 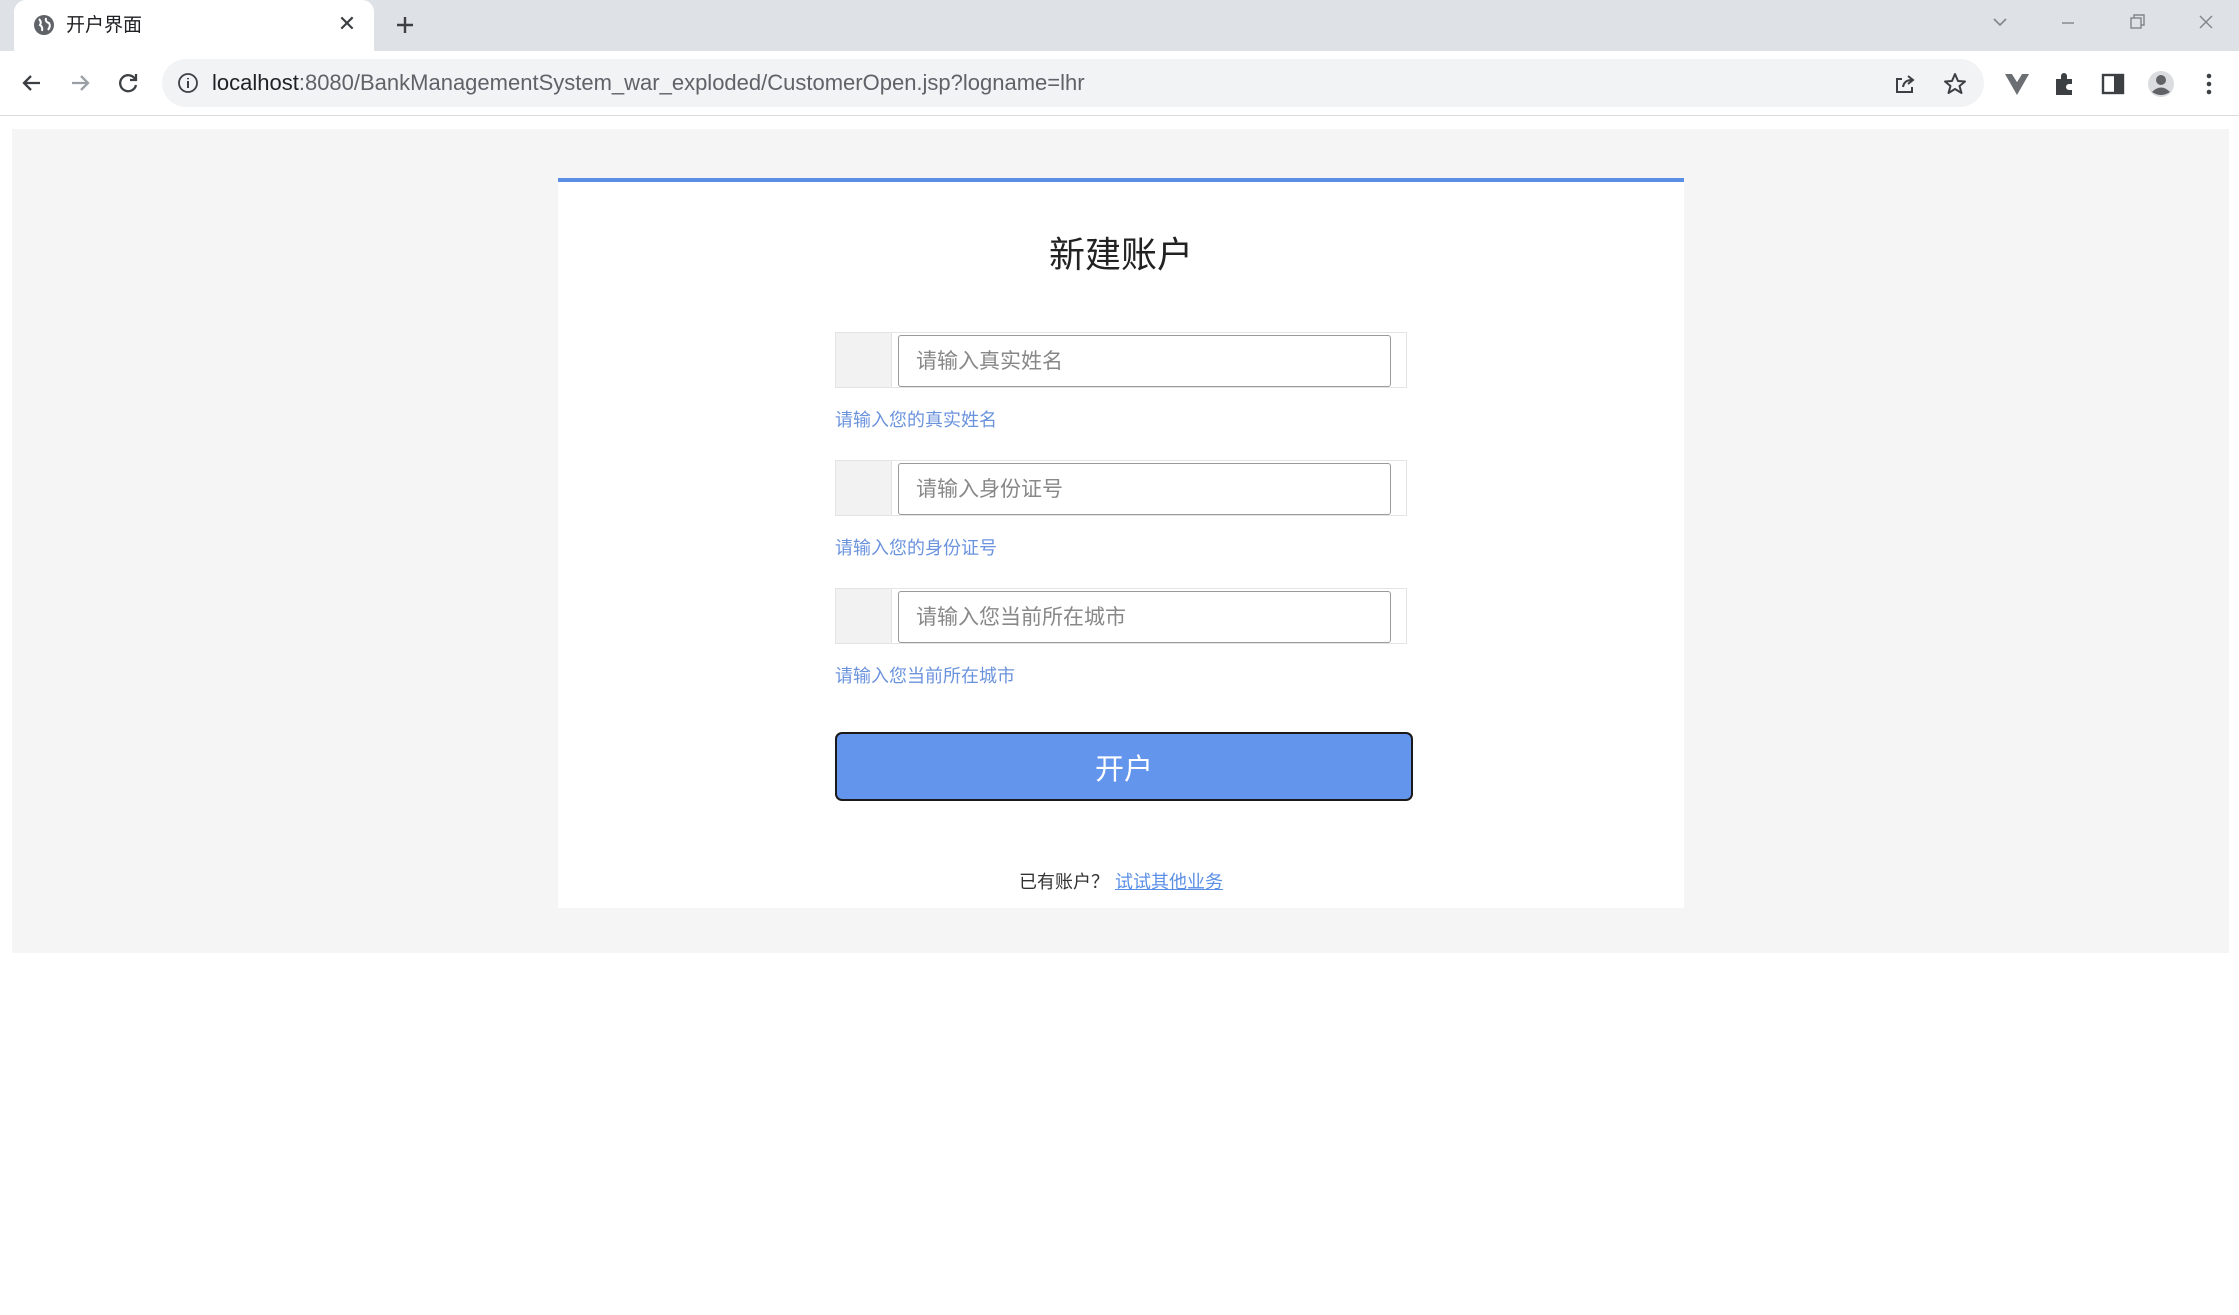 I want to click on name-field-row, so click(x=1121, y=360).